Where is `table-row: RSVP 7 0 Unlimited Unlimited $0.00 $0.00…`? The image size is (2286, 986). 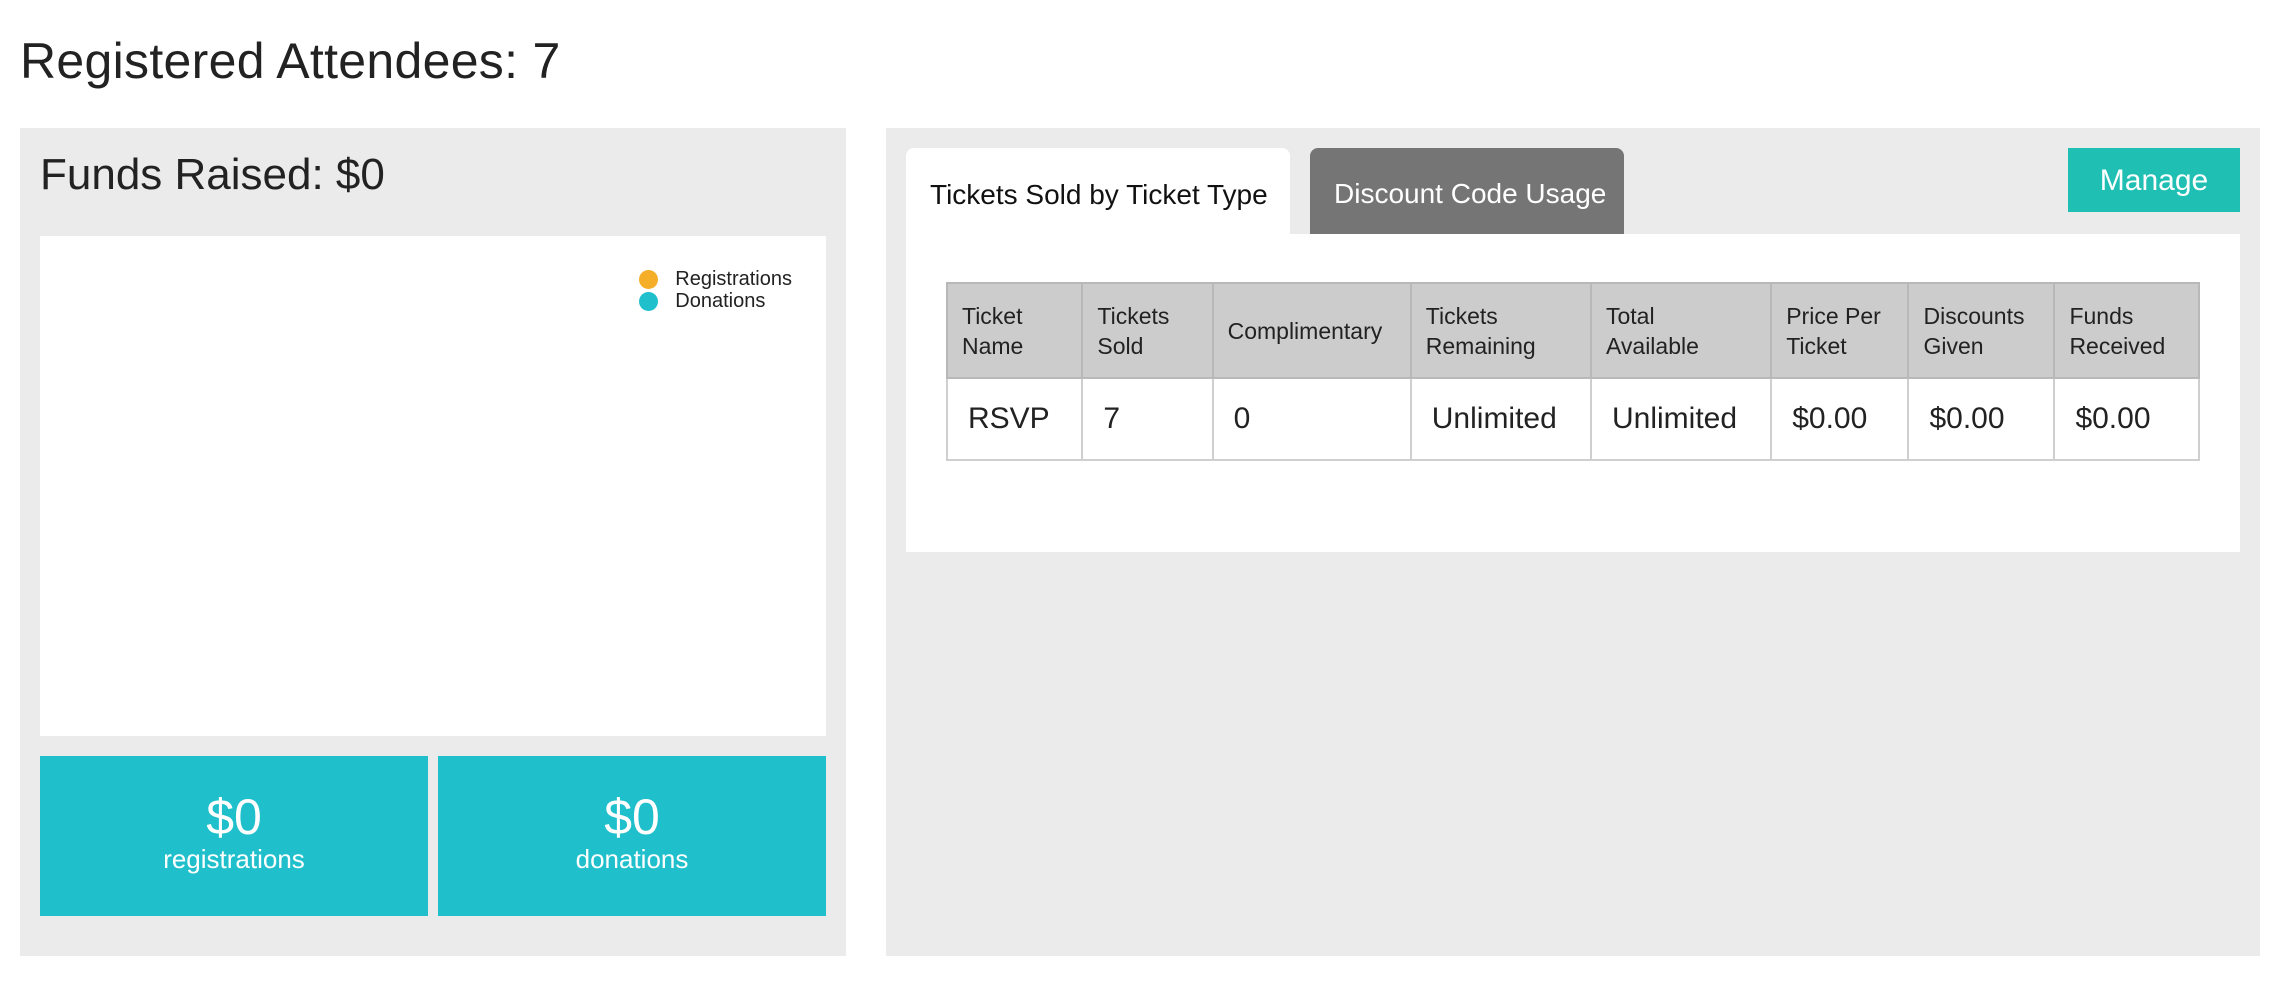 table-row: RSVP 7 0 Unlimited Unlimited $0.00 $0.00… is located at coordinates (1572, 419).